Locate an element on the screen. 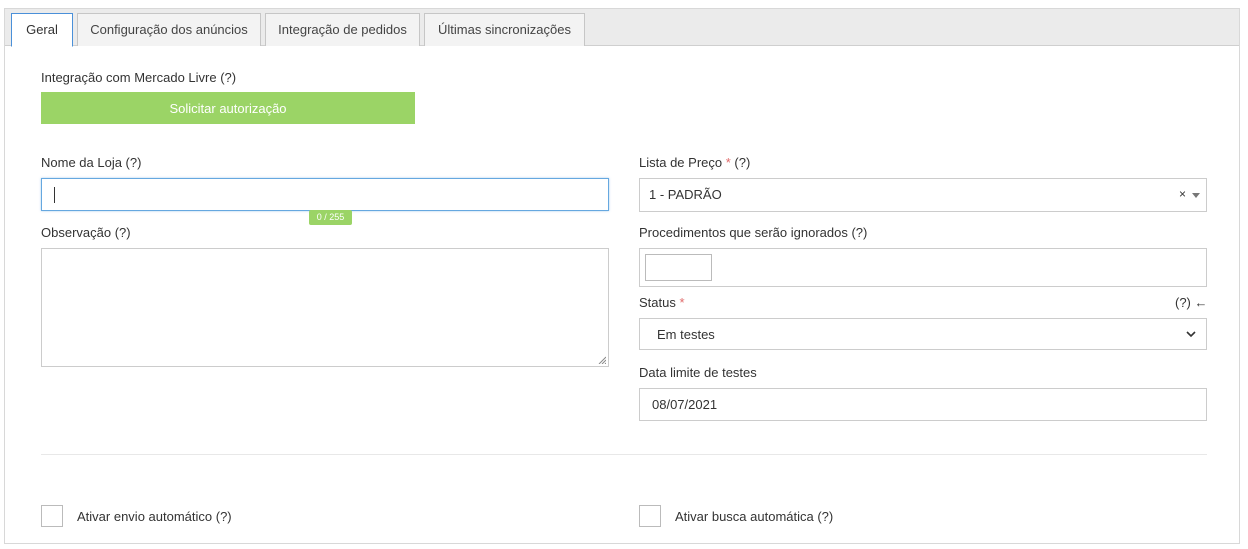 The height and width of the screenshot is (549, 1248). auto-fetch-label: Ativar busca automática (?) is located at coordinates (754, 516).